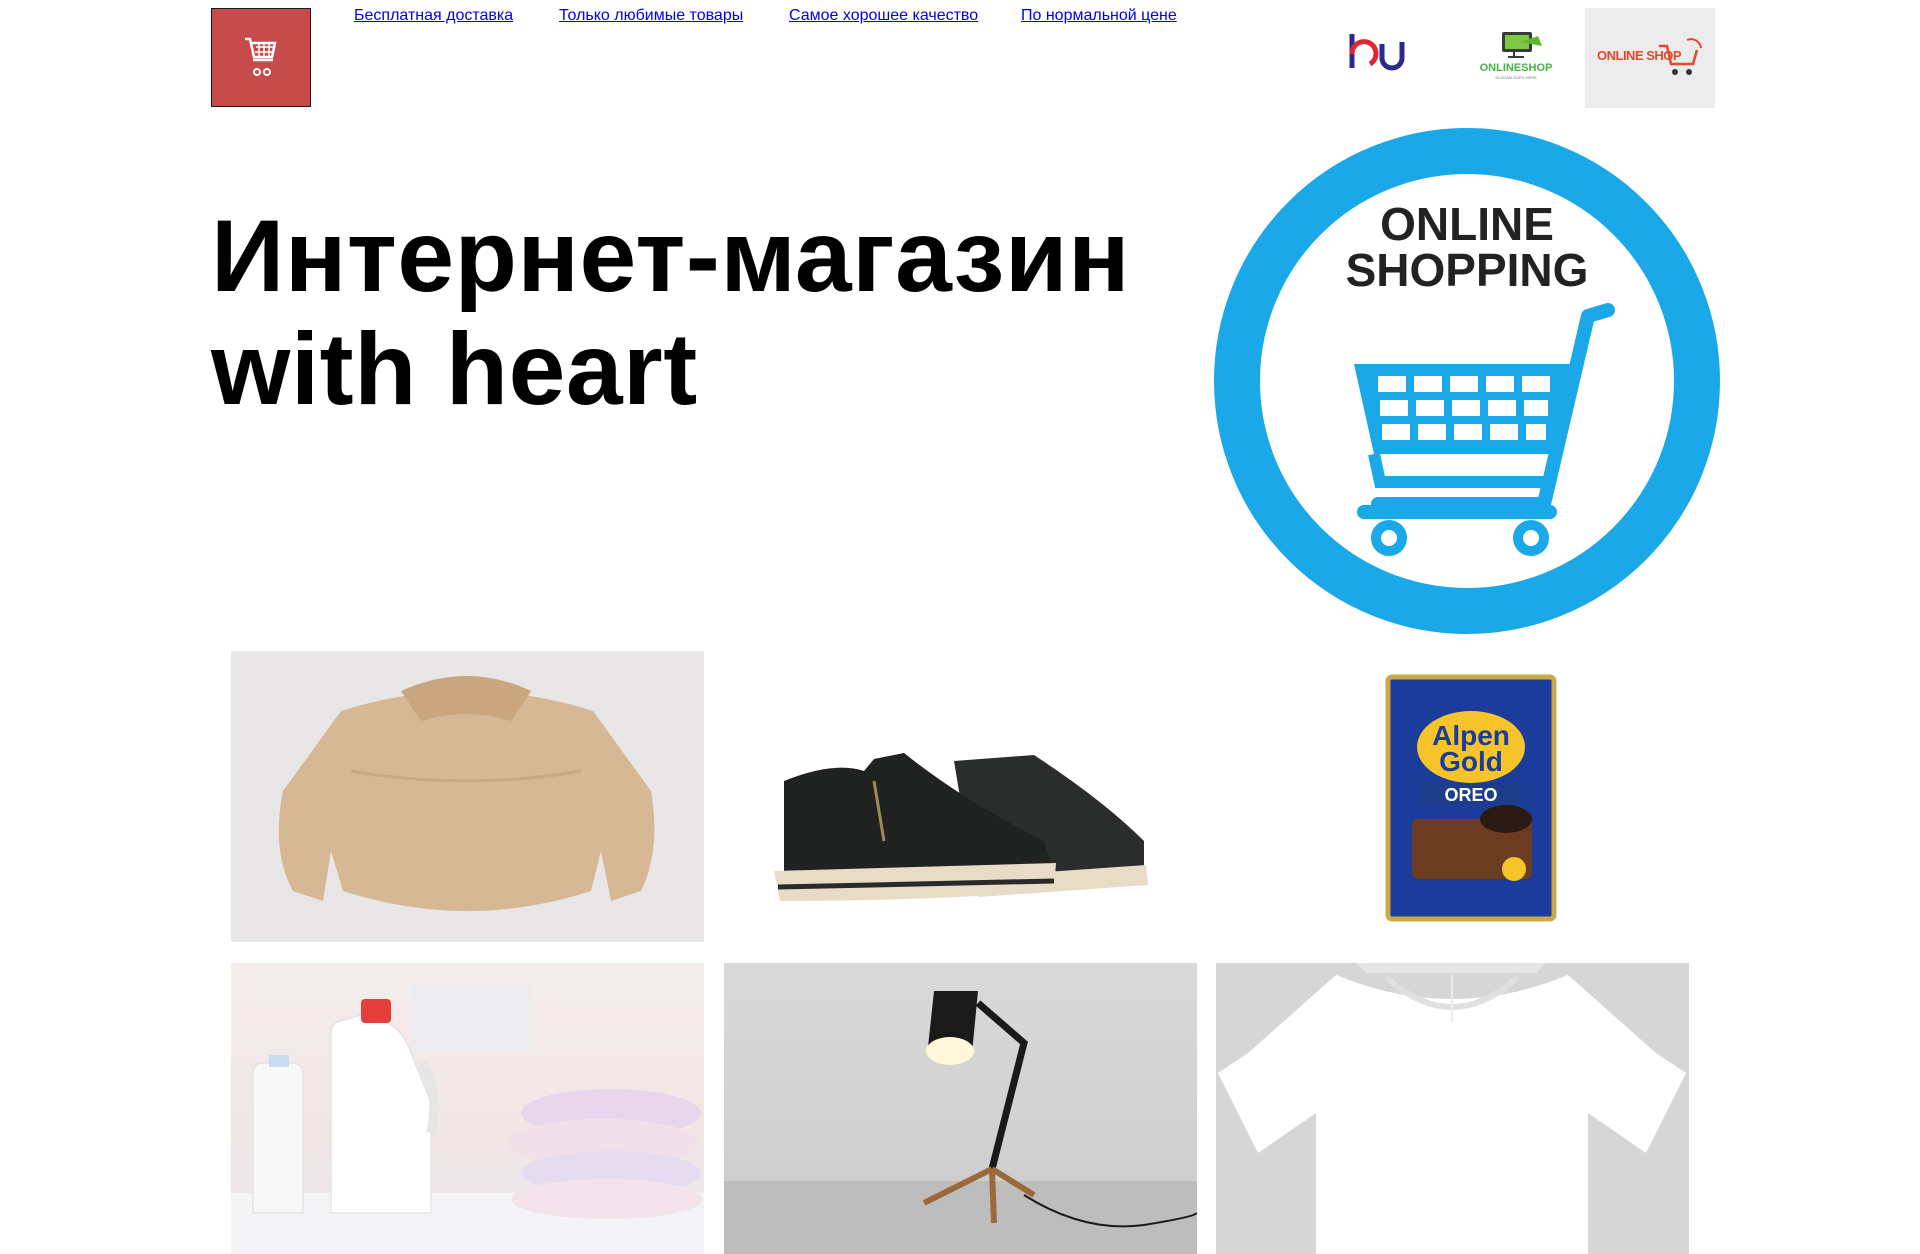  I want to click on chocolate-brand-line2: Gold, so click(1471, 761).